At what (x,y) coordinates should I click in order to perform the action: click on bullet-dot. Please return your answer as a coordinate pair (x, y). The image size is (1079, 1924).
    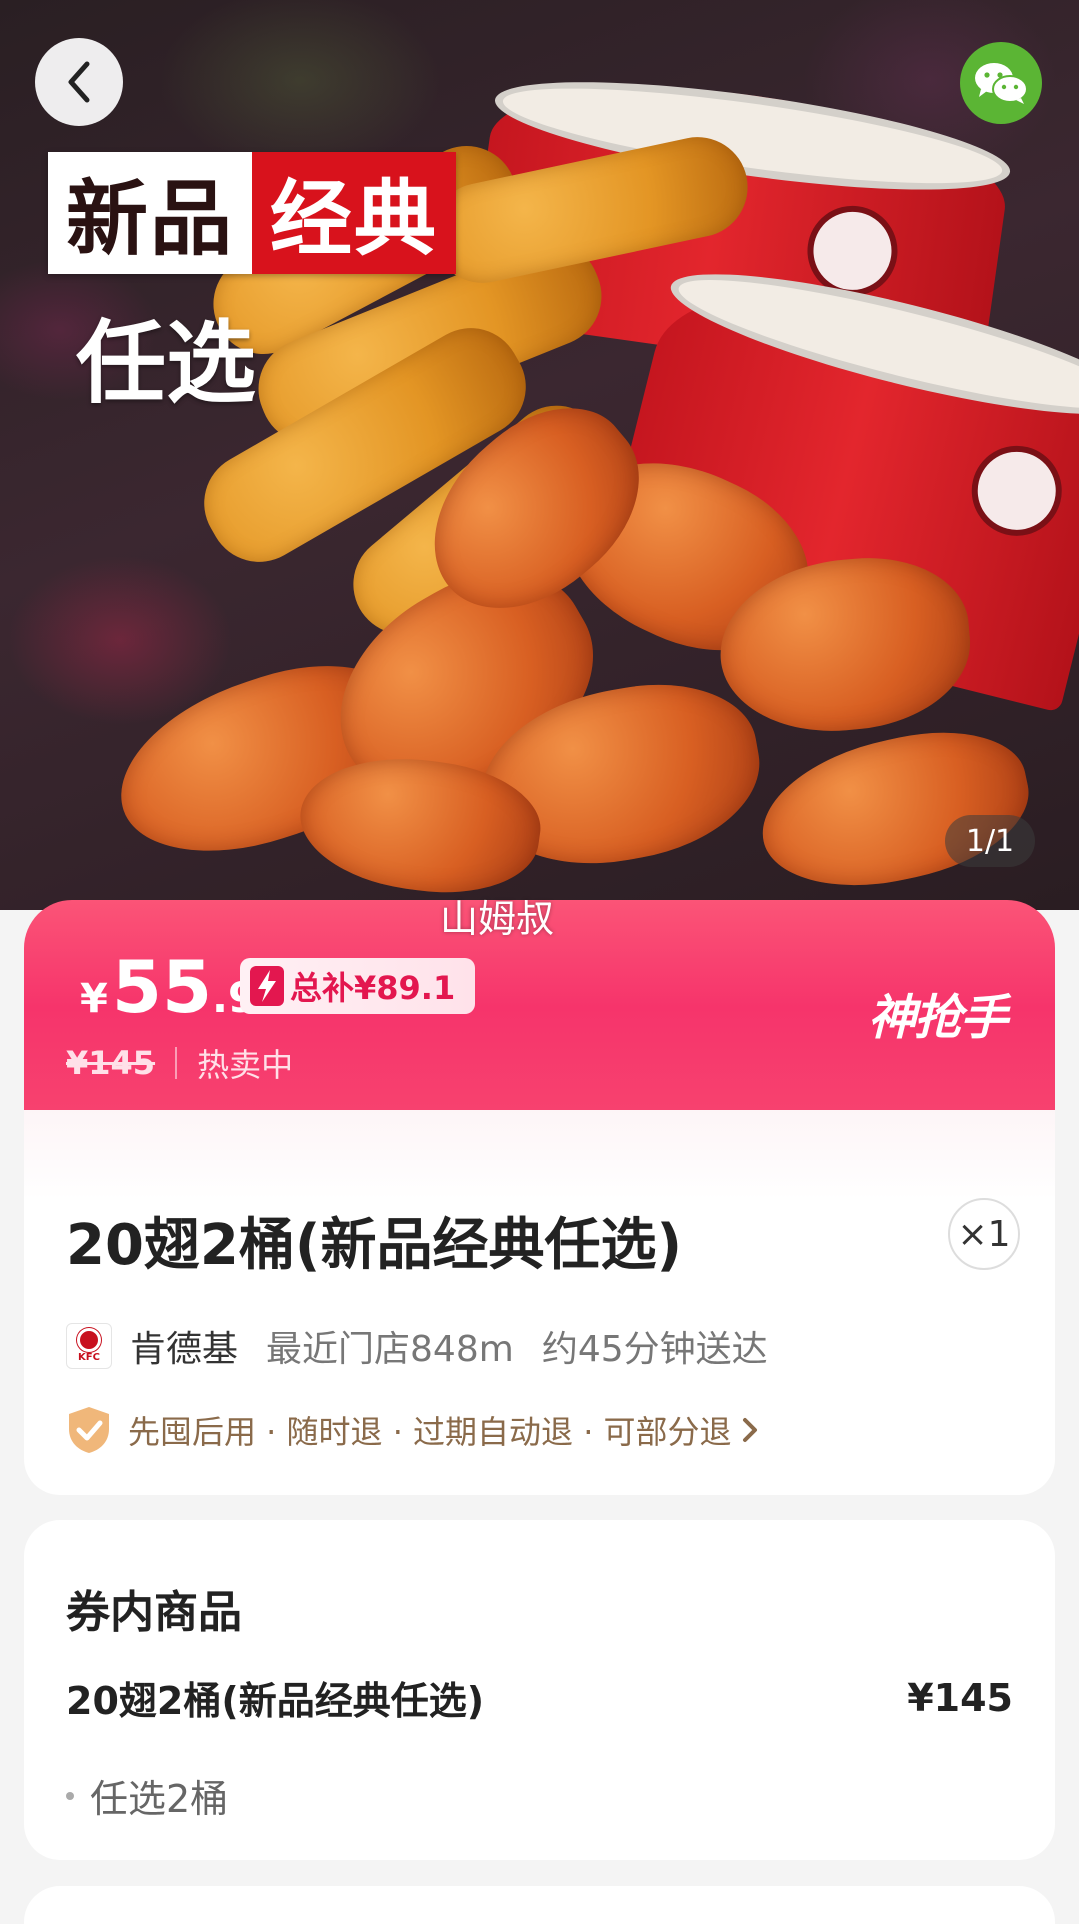
    Looking at the image, I should click on (70, 1795).